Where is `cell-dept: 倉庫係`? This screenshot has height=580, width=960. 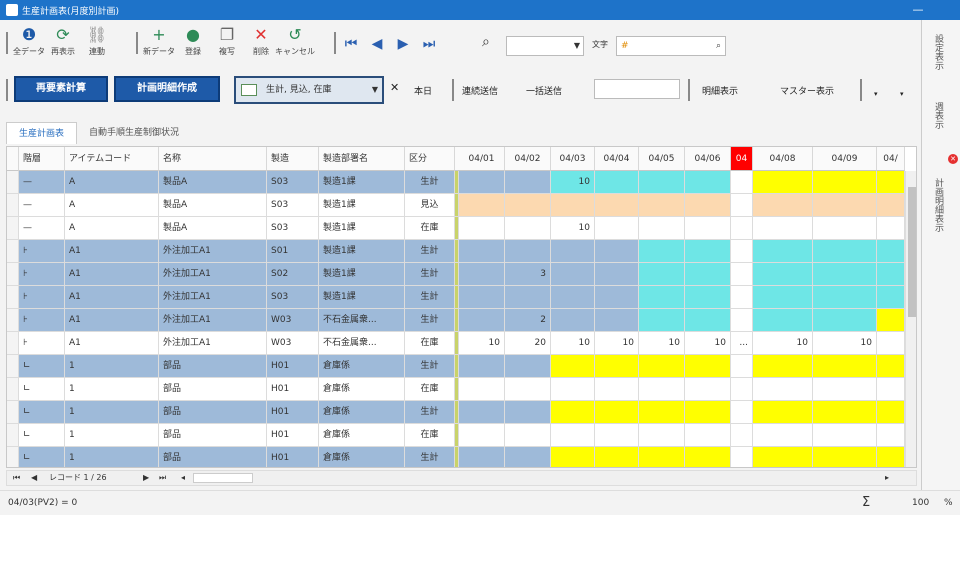
cell-dept: 倉庫係 is located at coordinates (362, 366).